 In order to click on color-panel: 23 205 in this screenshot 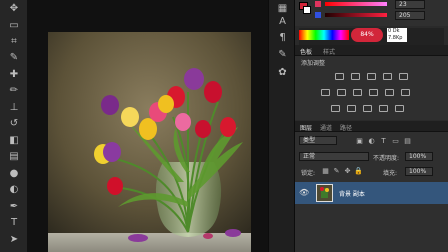, I will do `click(371, 13)`.